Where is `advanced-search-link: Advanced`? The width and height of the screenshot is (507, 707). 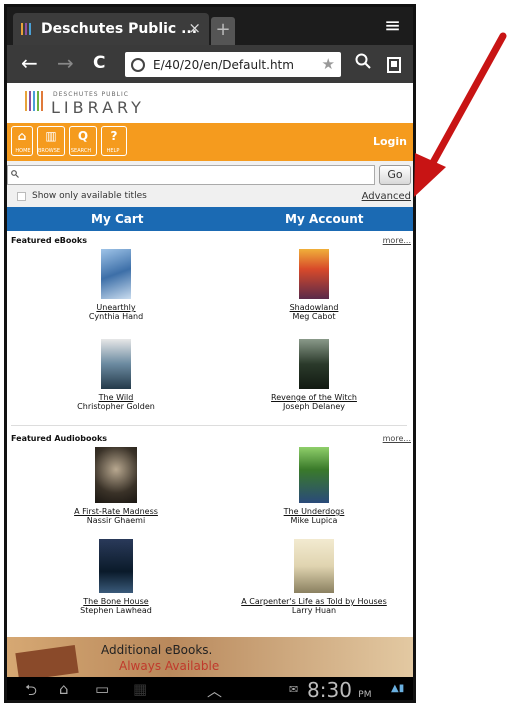 advanced-search-link: Advanced is located at coordinates (386, 196).